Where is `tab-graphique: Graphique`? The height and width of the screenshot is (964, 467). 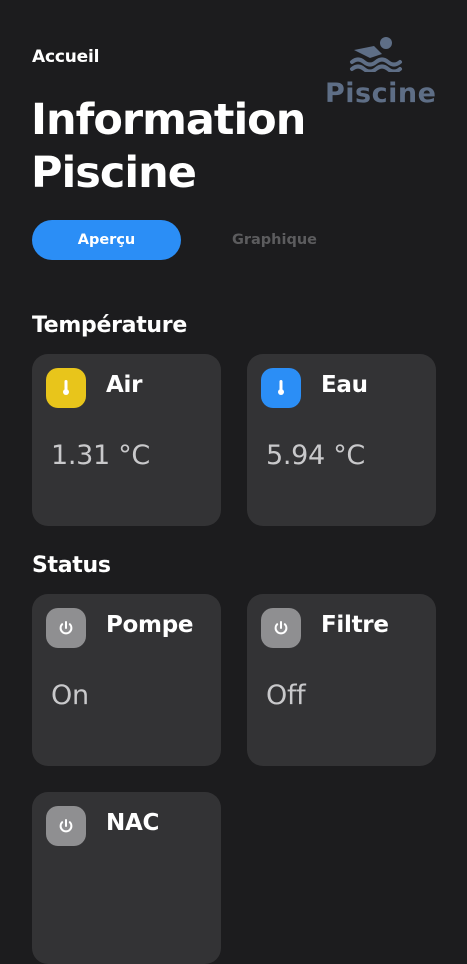
tab-graphique: Graphique is located at coordinates (274, 240).